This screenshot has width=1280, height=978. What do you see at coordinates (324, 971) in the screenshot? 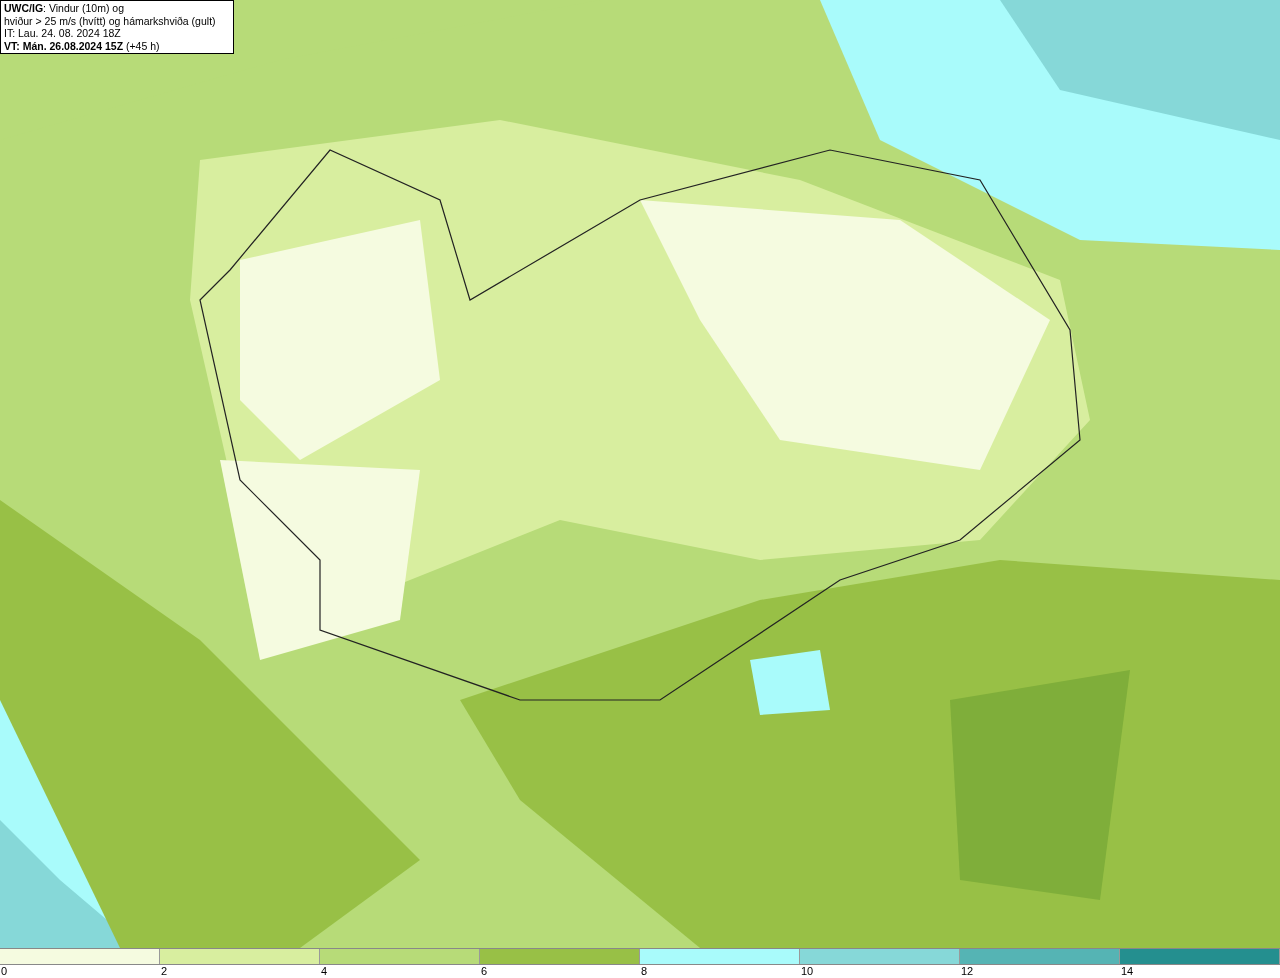
I see `tick-label: 4` at bounding box center [324, 971].